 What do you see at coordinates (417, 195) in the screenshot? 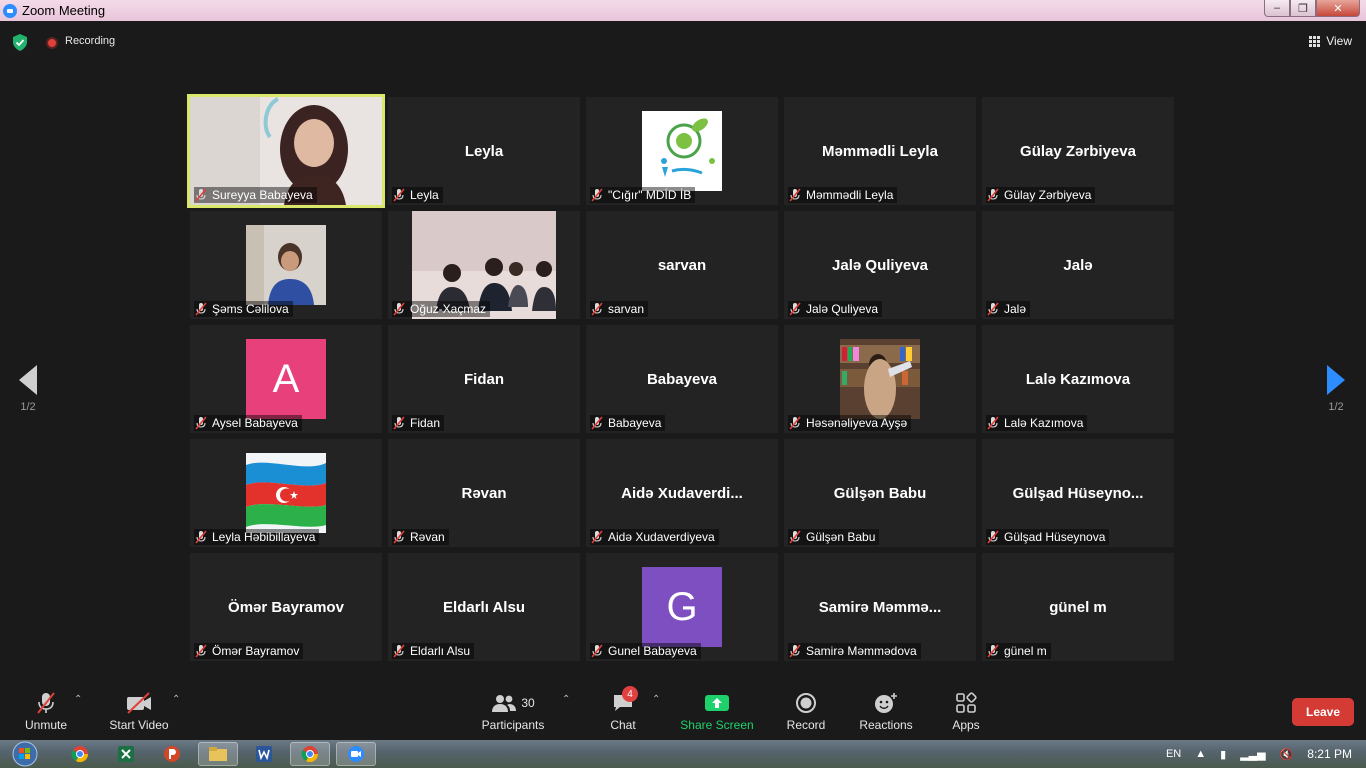
I see `participant-name-tag: Leyla` at bounding box center [417, 195].